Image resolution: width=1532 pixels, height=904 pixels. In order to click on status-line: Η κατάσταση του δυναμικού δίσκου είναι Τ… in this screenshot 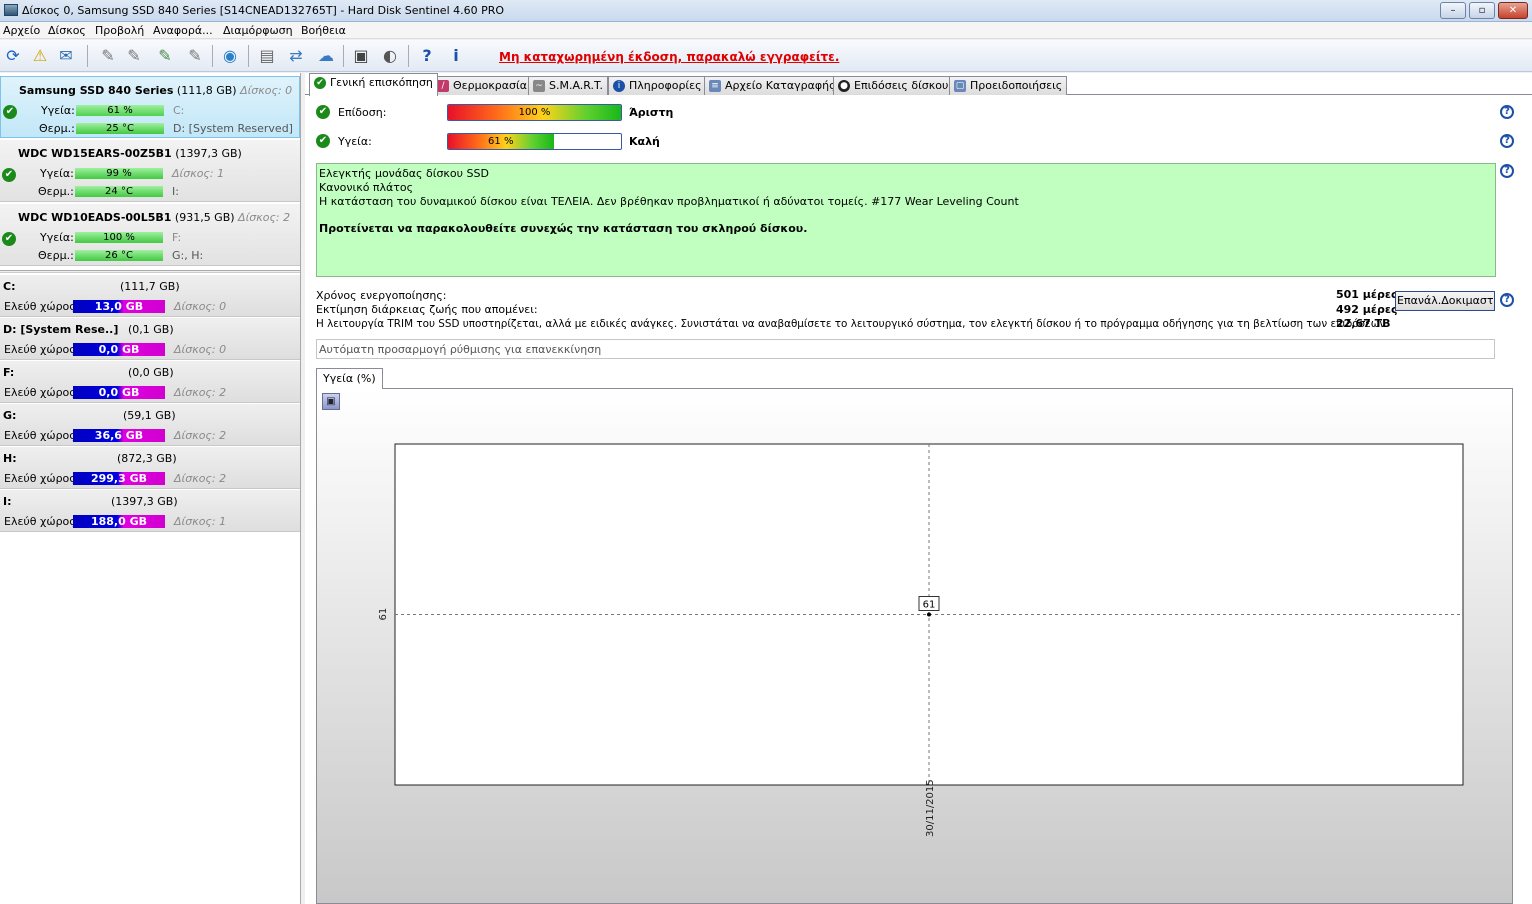, I will do `click(669, 201)`.